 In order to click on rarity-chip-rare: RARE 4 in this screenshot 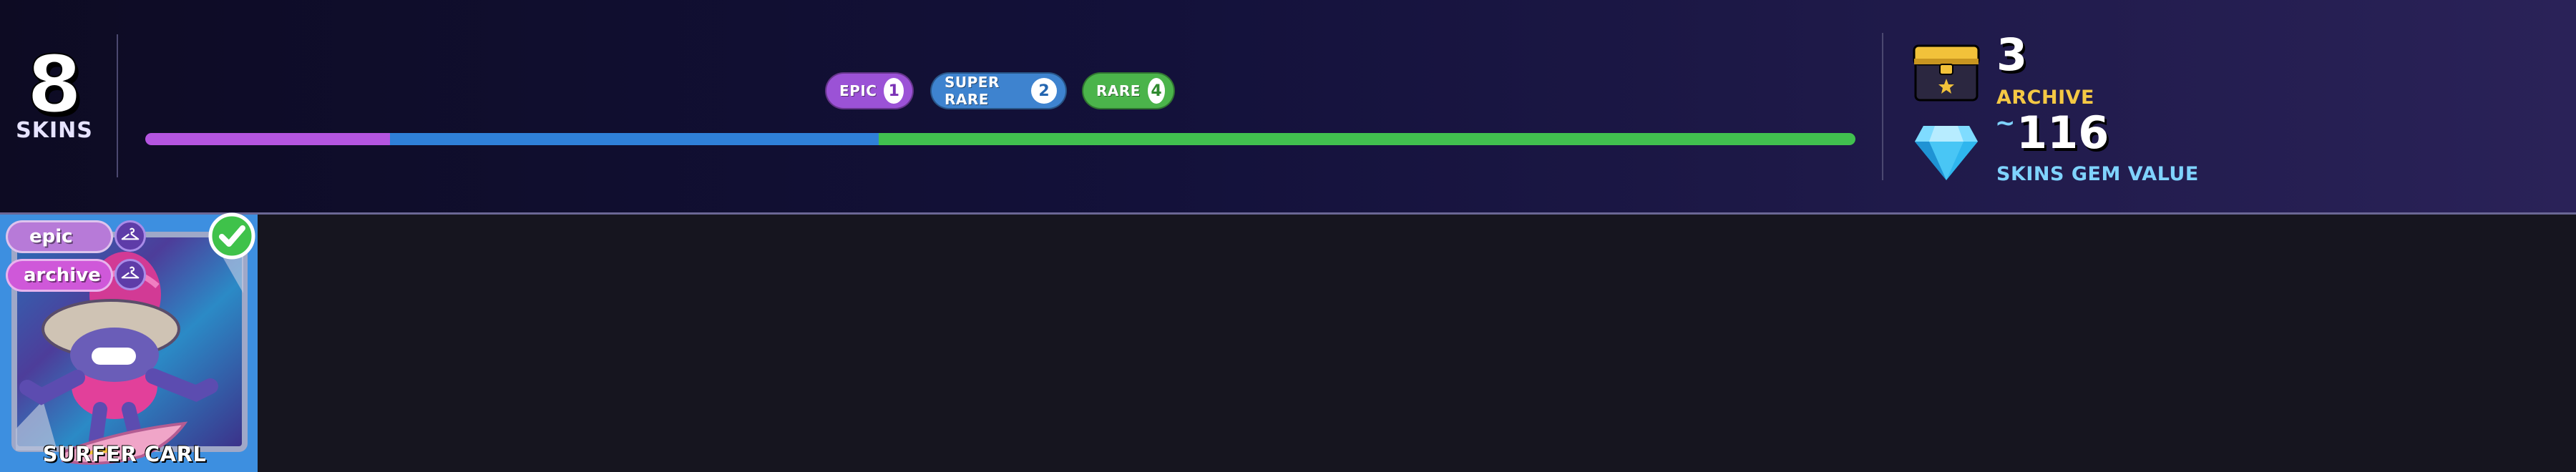, I will do `click(1128, 91)`.